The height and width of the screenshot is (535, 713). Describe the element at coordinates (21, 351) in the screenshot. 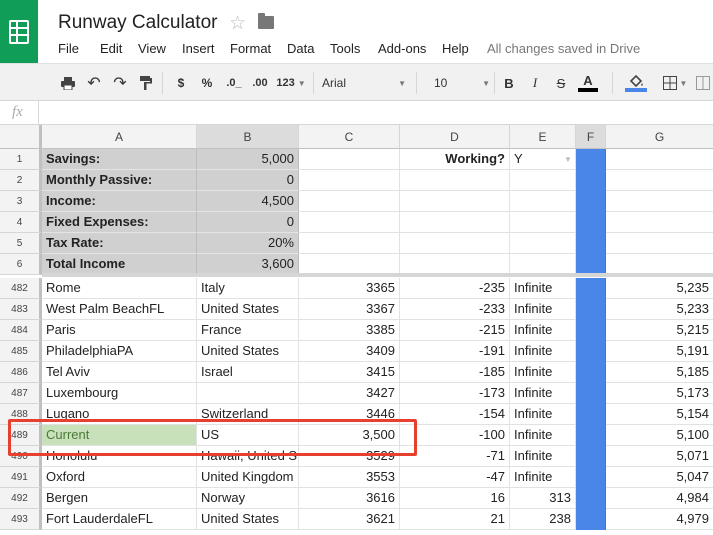

I see `row-header: 485` at that location.